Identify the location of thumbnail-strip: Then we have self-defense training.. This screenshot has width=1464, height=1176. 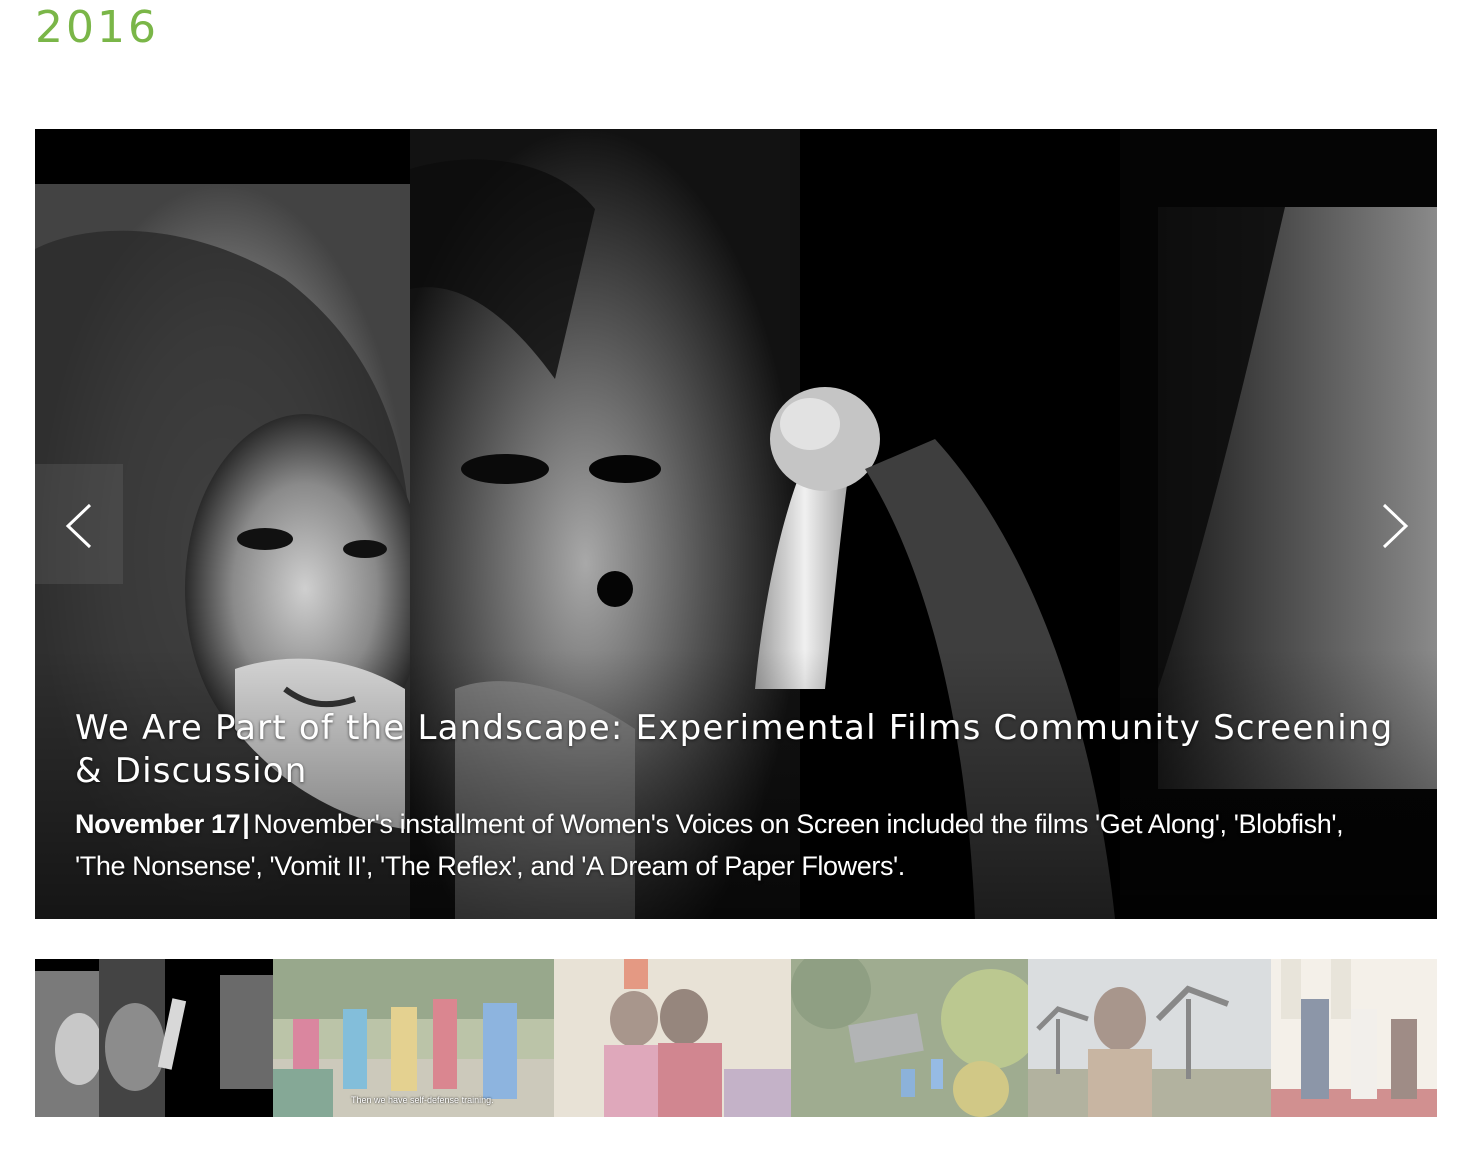
(736, 1038).